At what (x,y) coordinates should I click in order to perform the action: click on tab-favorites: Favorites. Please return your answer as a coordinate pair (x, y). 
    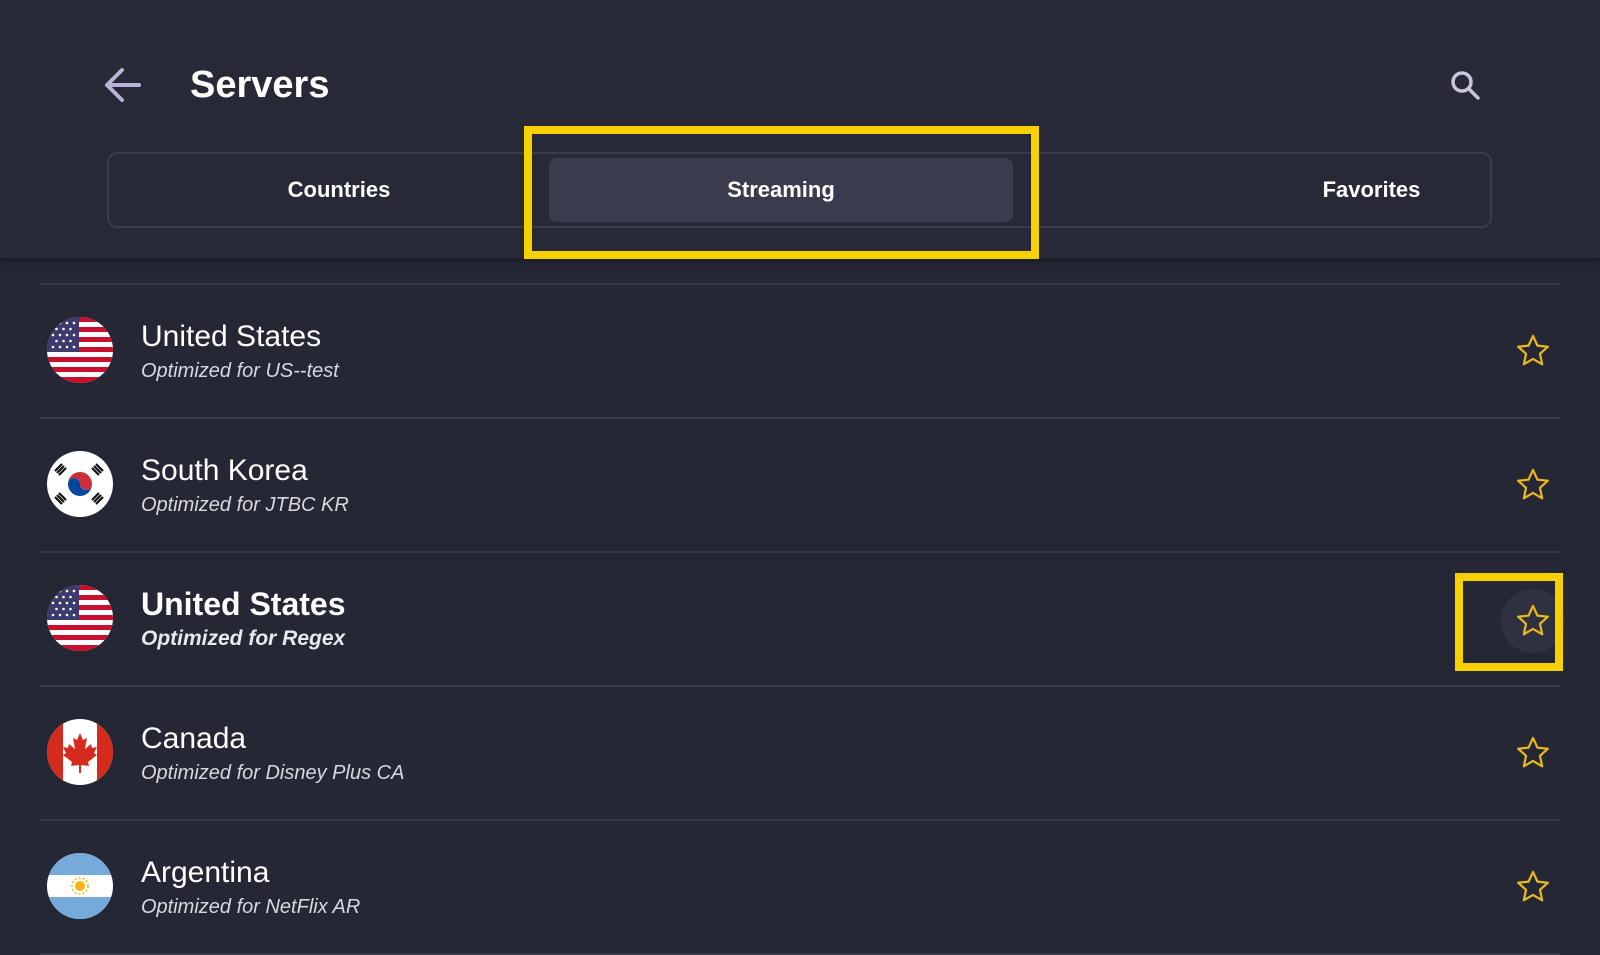
    Looking at the image, I should click on (1354, 190).